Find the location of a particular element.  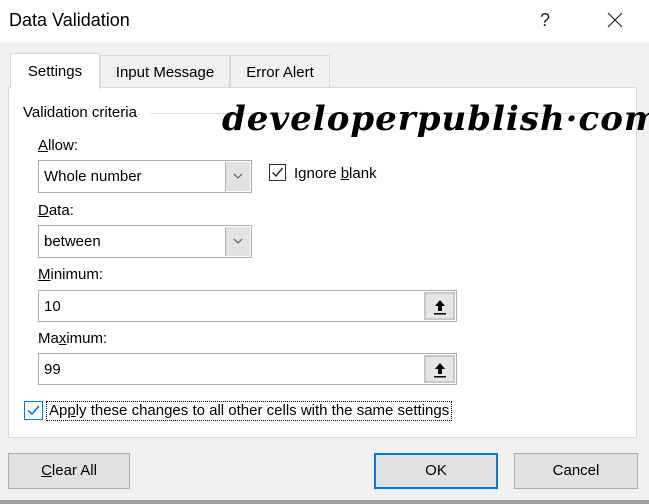

maximum-range-select-button is located at coordinates (439, 369).